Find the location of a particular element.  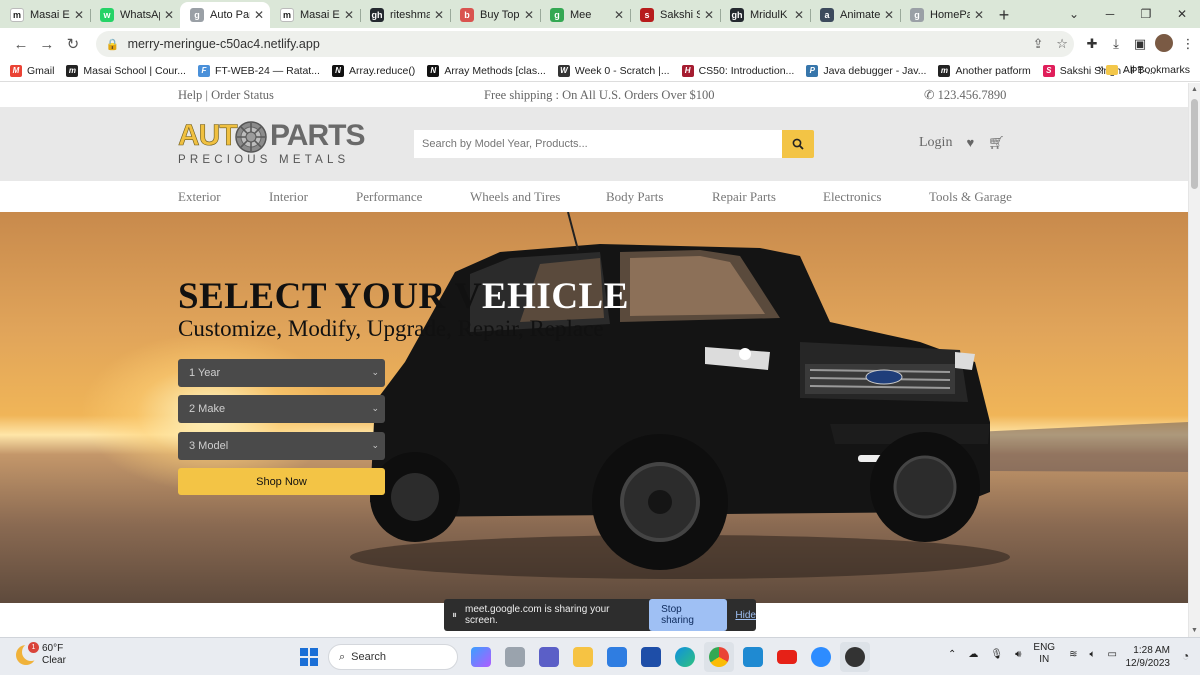

scroll-up-arrow: ▲ is located at coordinates (1194, 89).